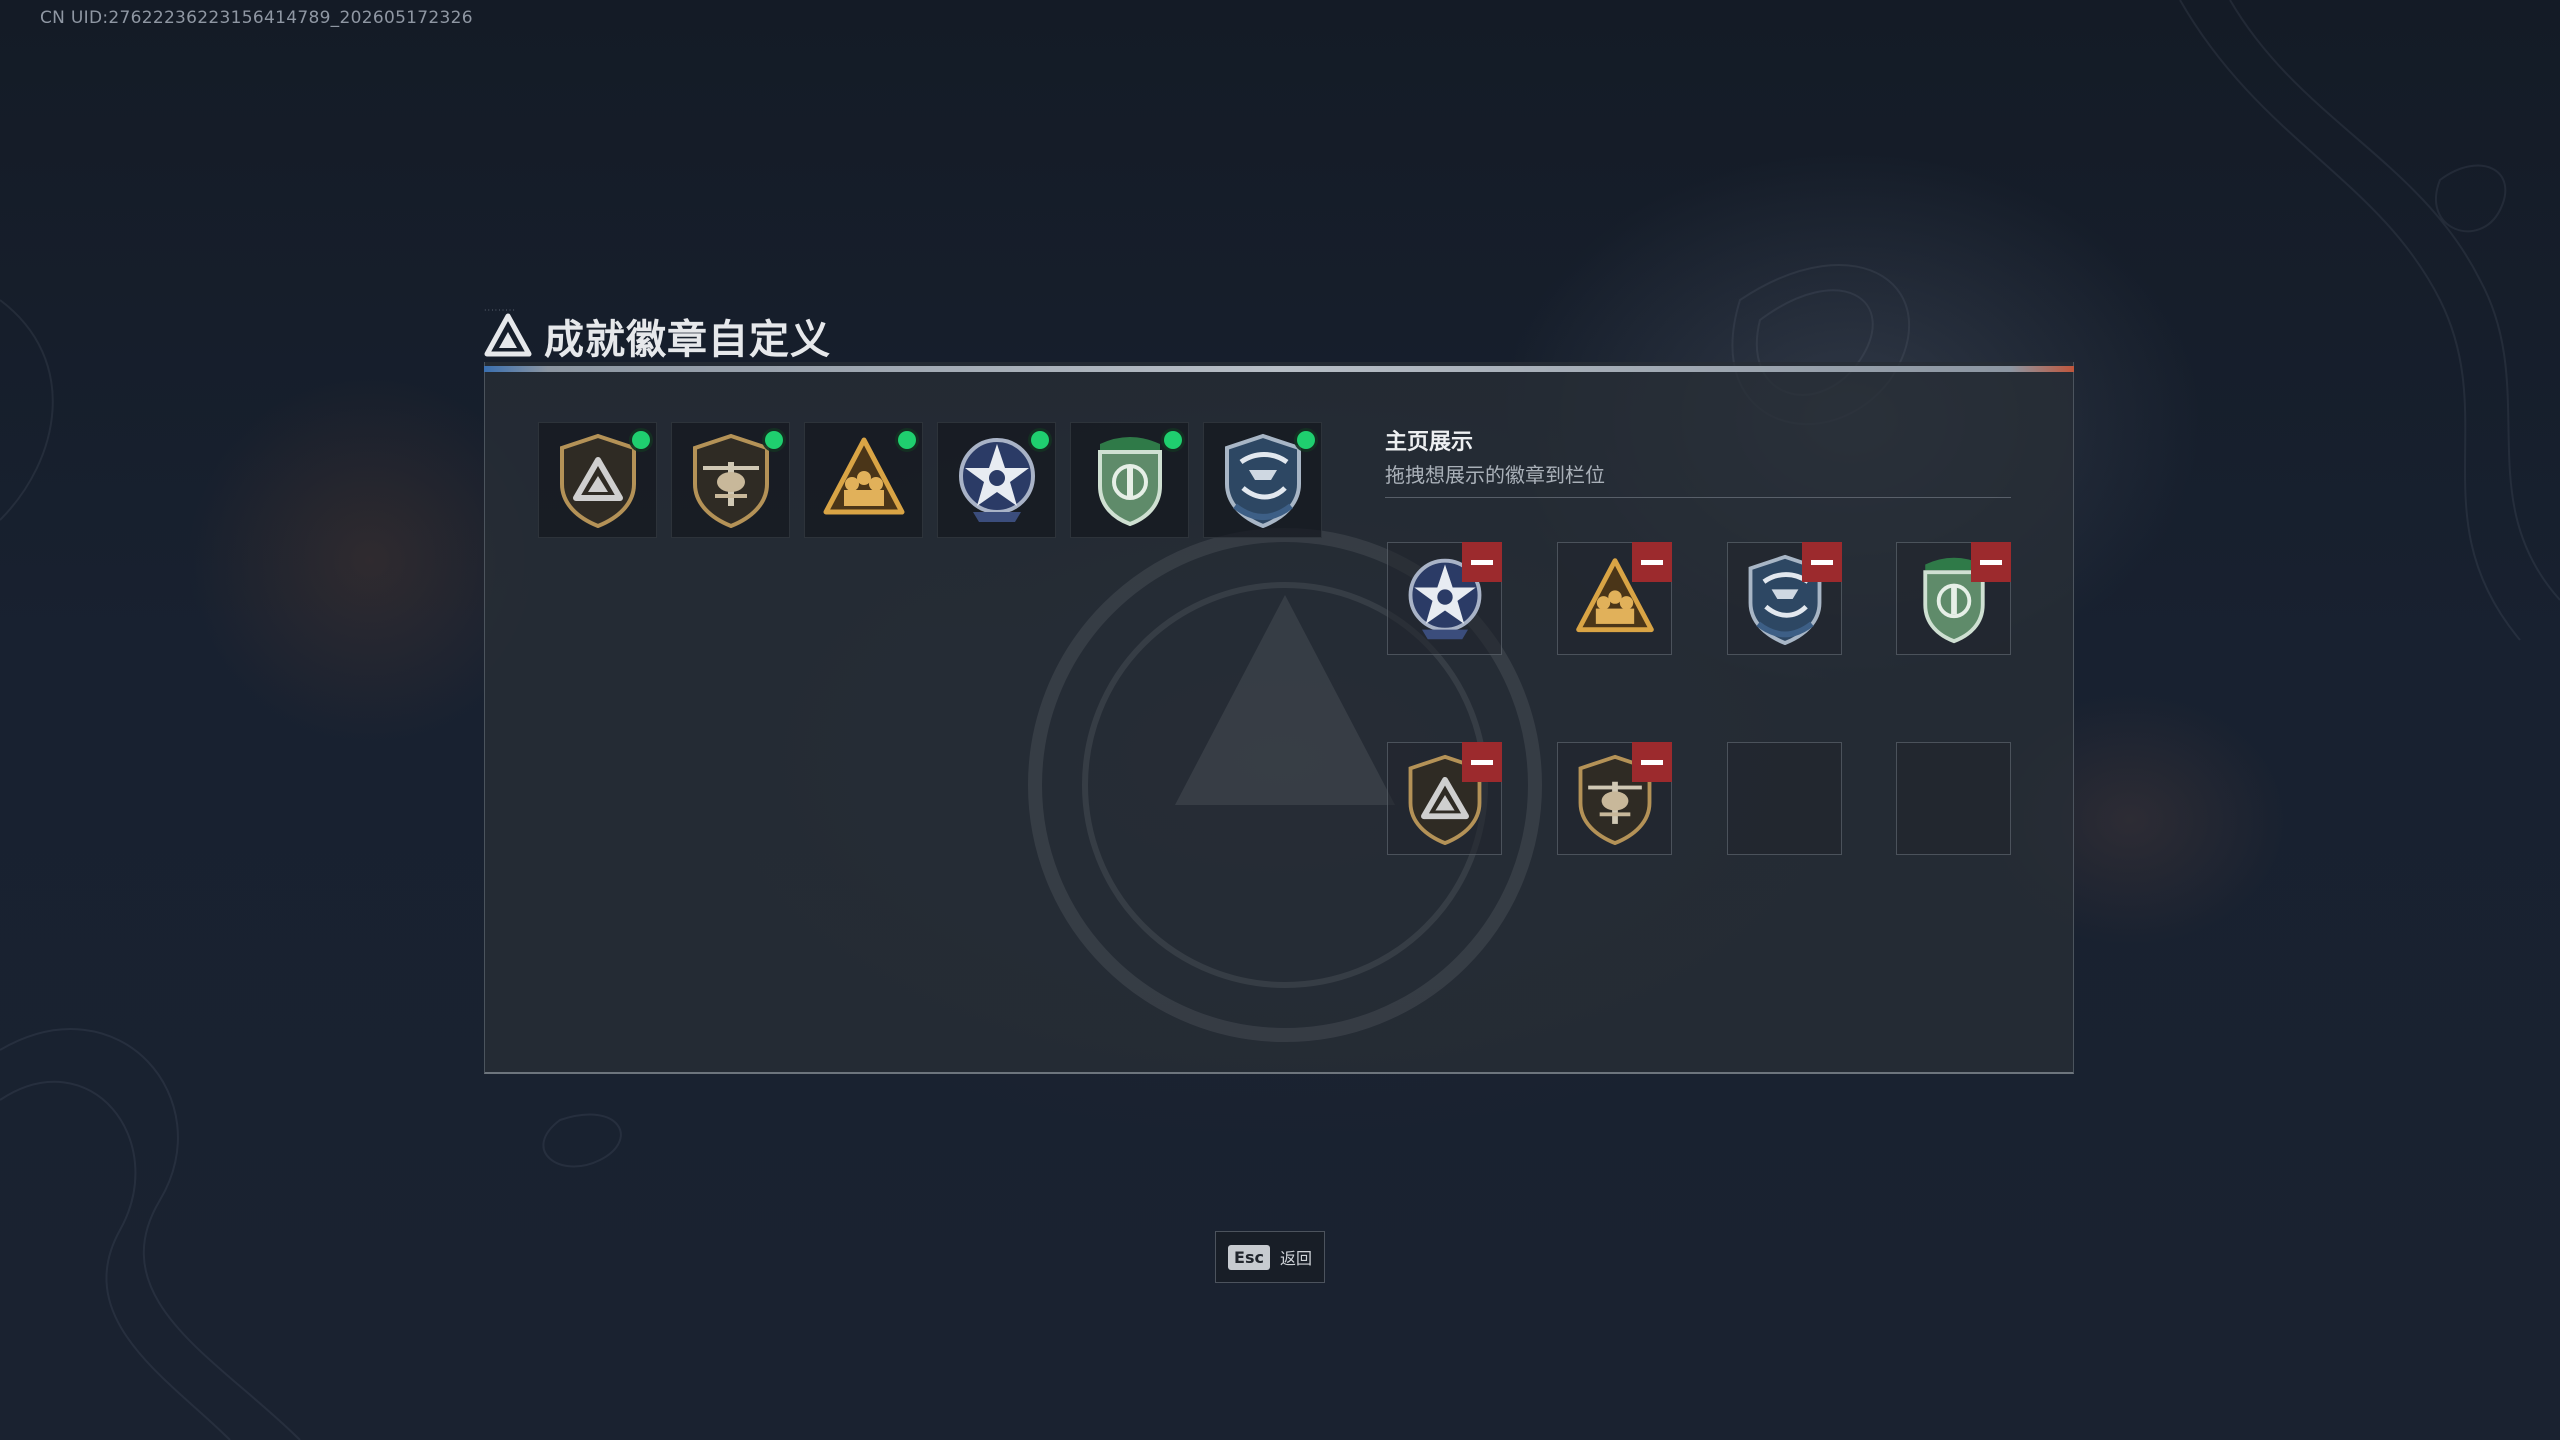  I want to click on green-shield-badge-icon, so click(1129, 482).